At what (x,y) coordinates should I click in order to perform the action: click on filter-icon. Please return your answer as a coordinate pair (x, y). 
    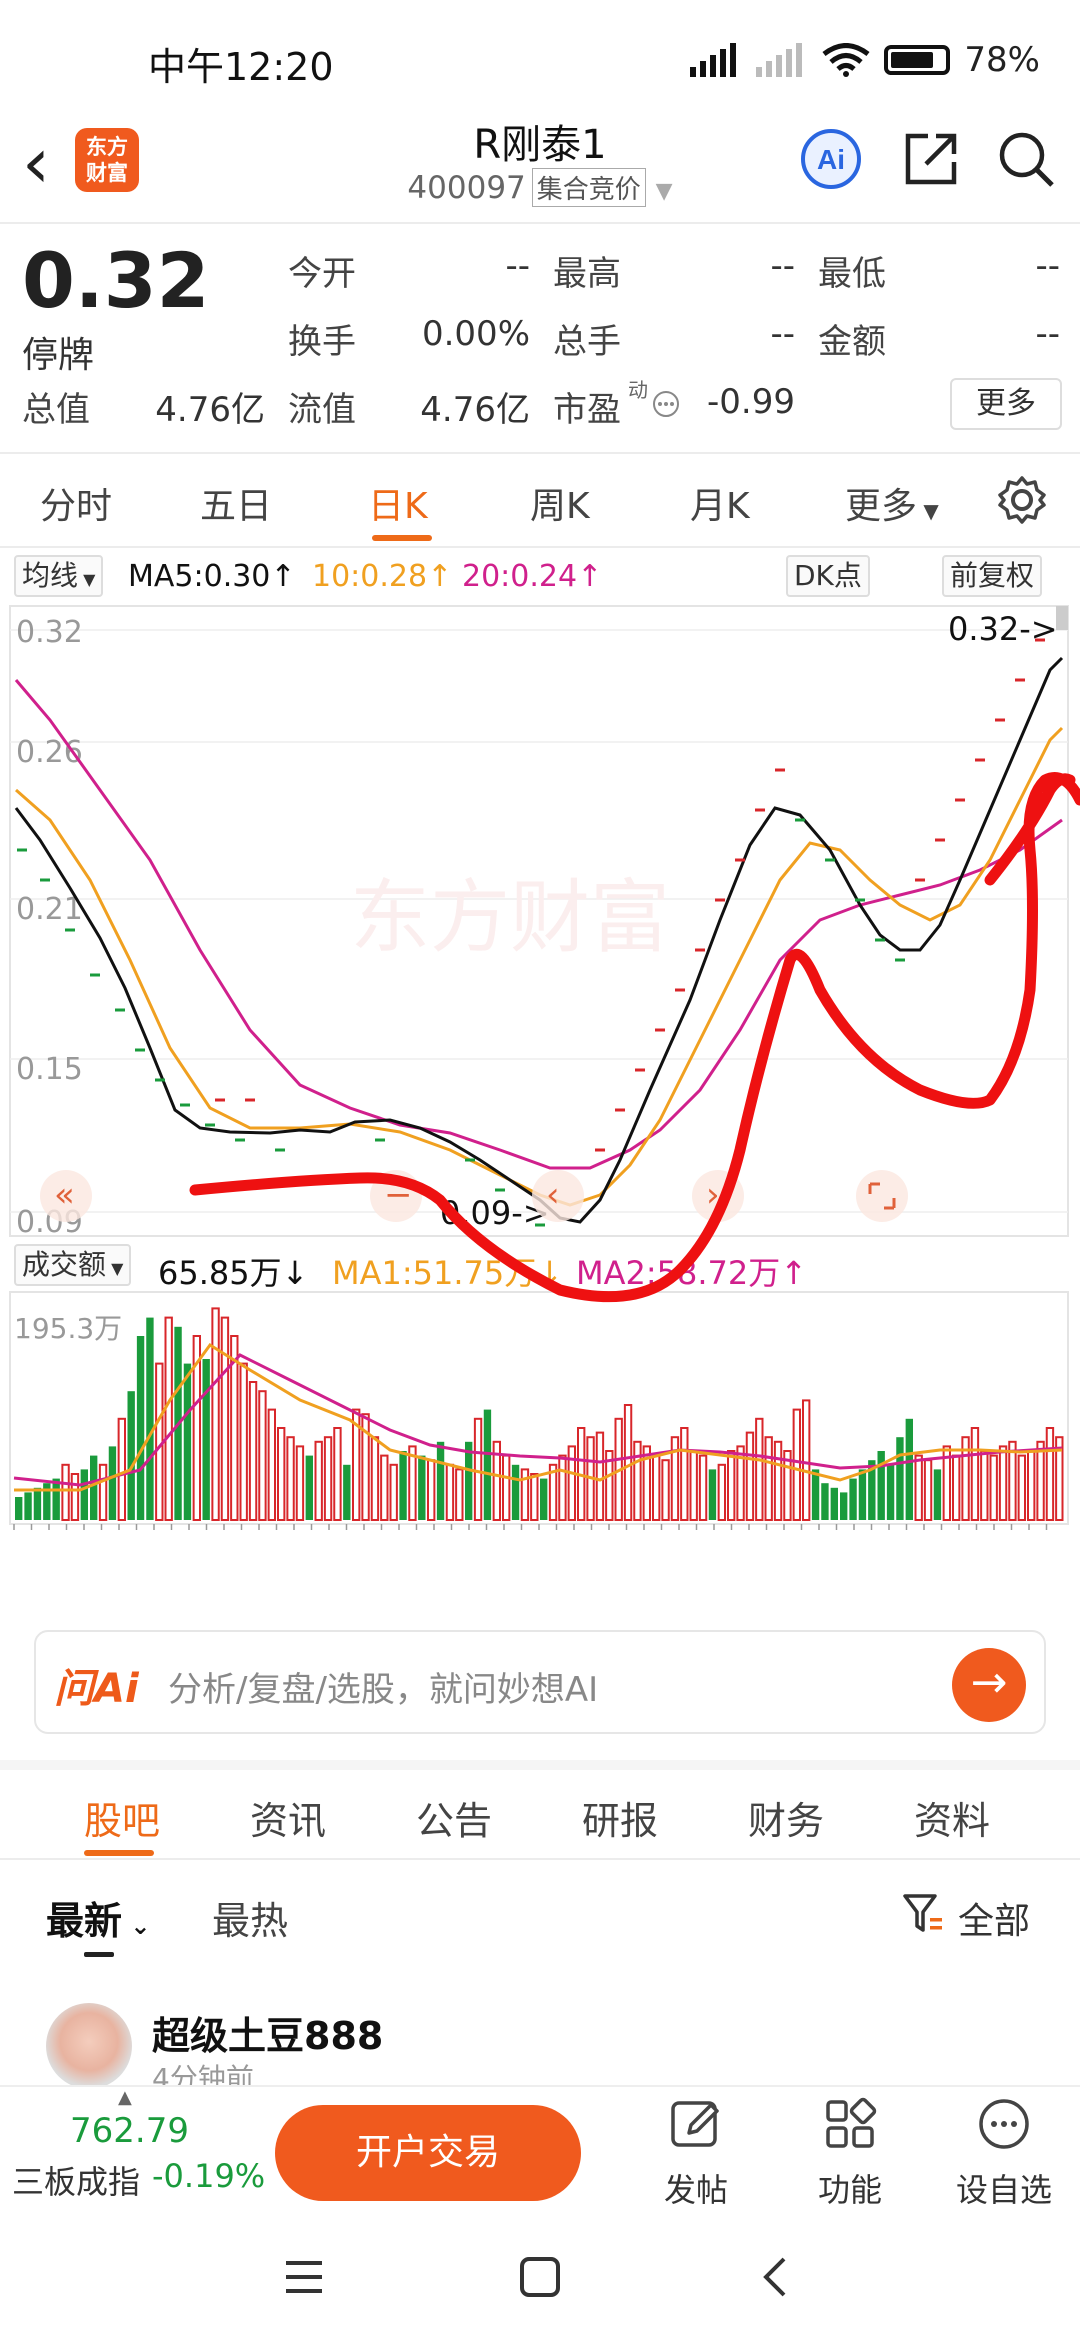
    Looking at the image, I should click on (923, 1914).